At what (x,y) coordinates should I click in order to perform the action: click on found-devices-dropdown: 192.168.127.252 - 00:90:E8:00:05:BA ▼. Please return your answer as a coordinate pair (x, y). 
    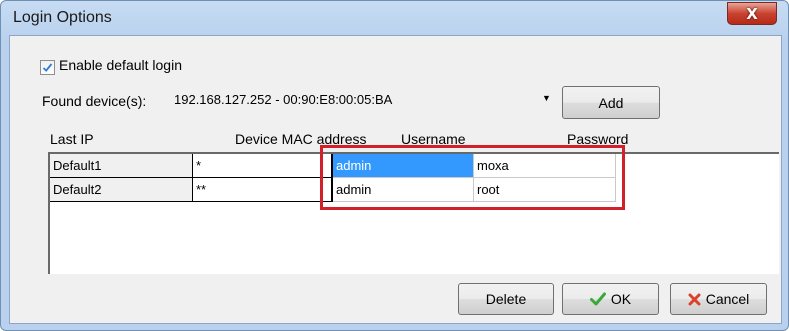
    Looking at the image, I should click on (363, 100).